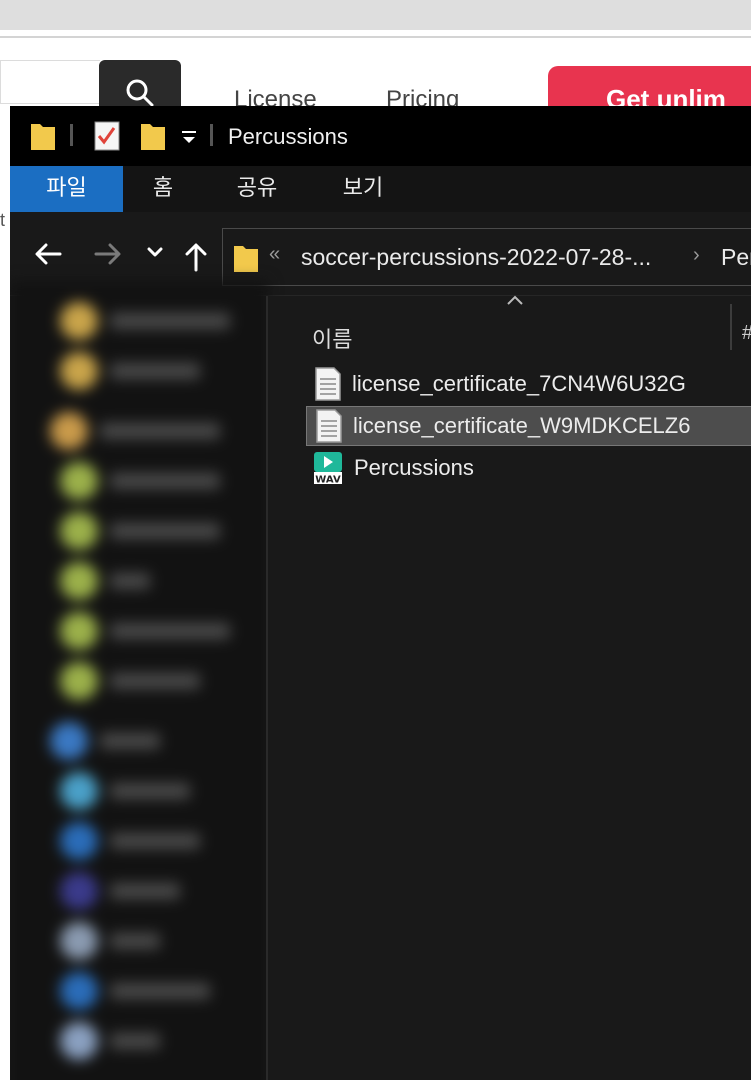 Image resolution: width=751 pixels, height=1080 pixels. Describe the element at coordinates (328, 469) in the screenshot. I see `wav-audio-icon: WAV` at that location.